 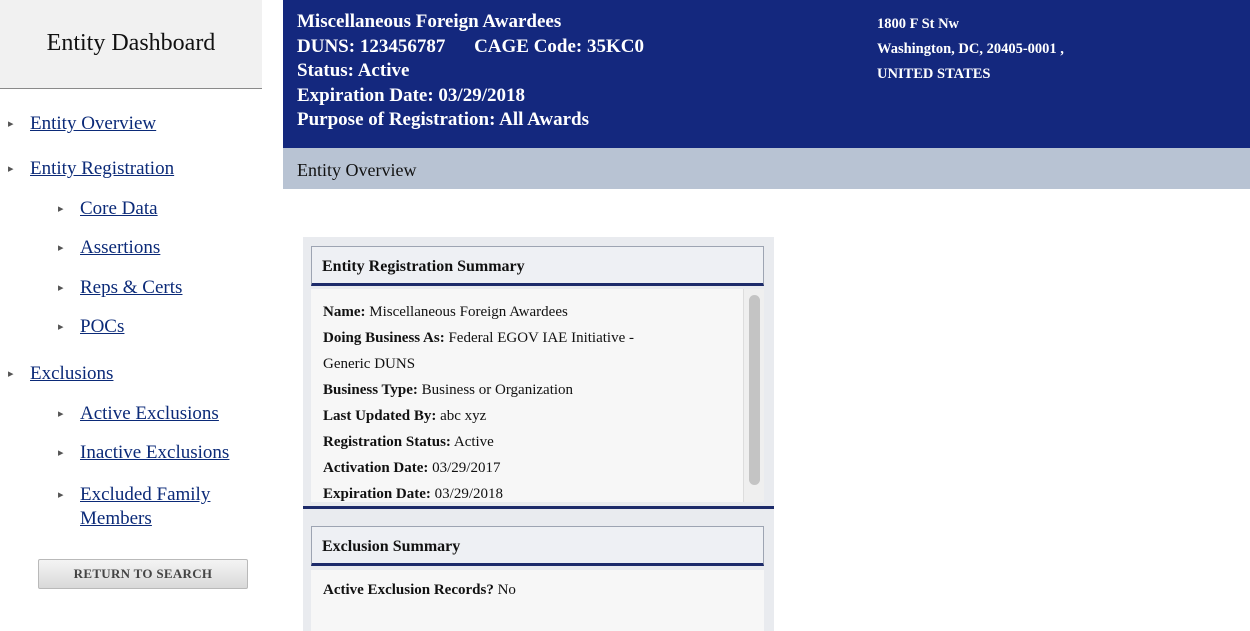 I want to click on field-name: Name: Miscellaneous Foreign Awardees, so click(x=445, y=312).